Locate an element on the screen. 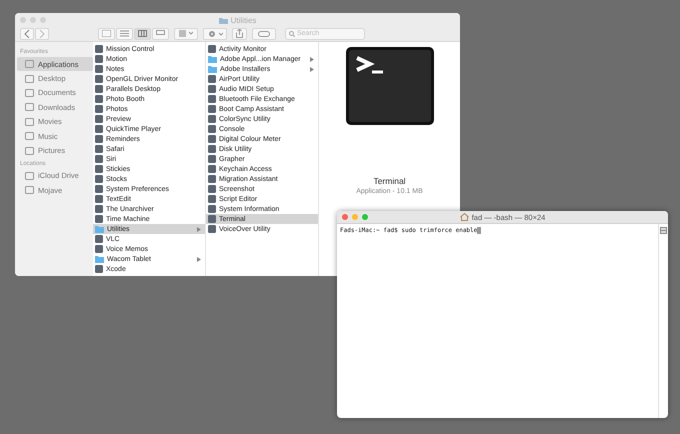  group-button is located at coordinates (186, 34).